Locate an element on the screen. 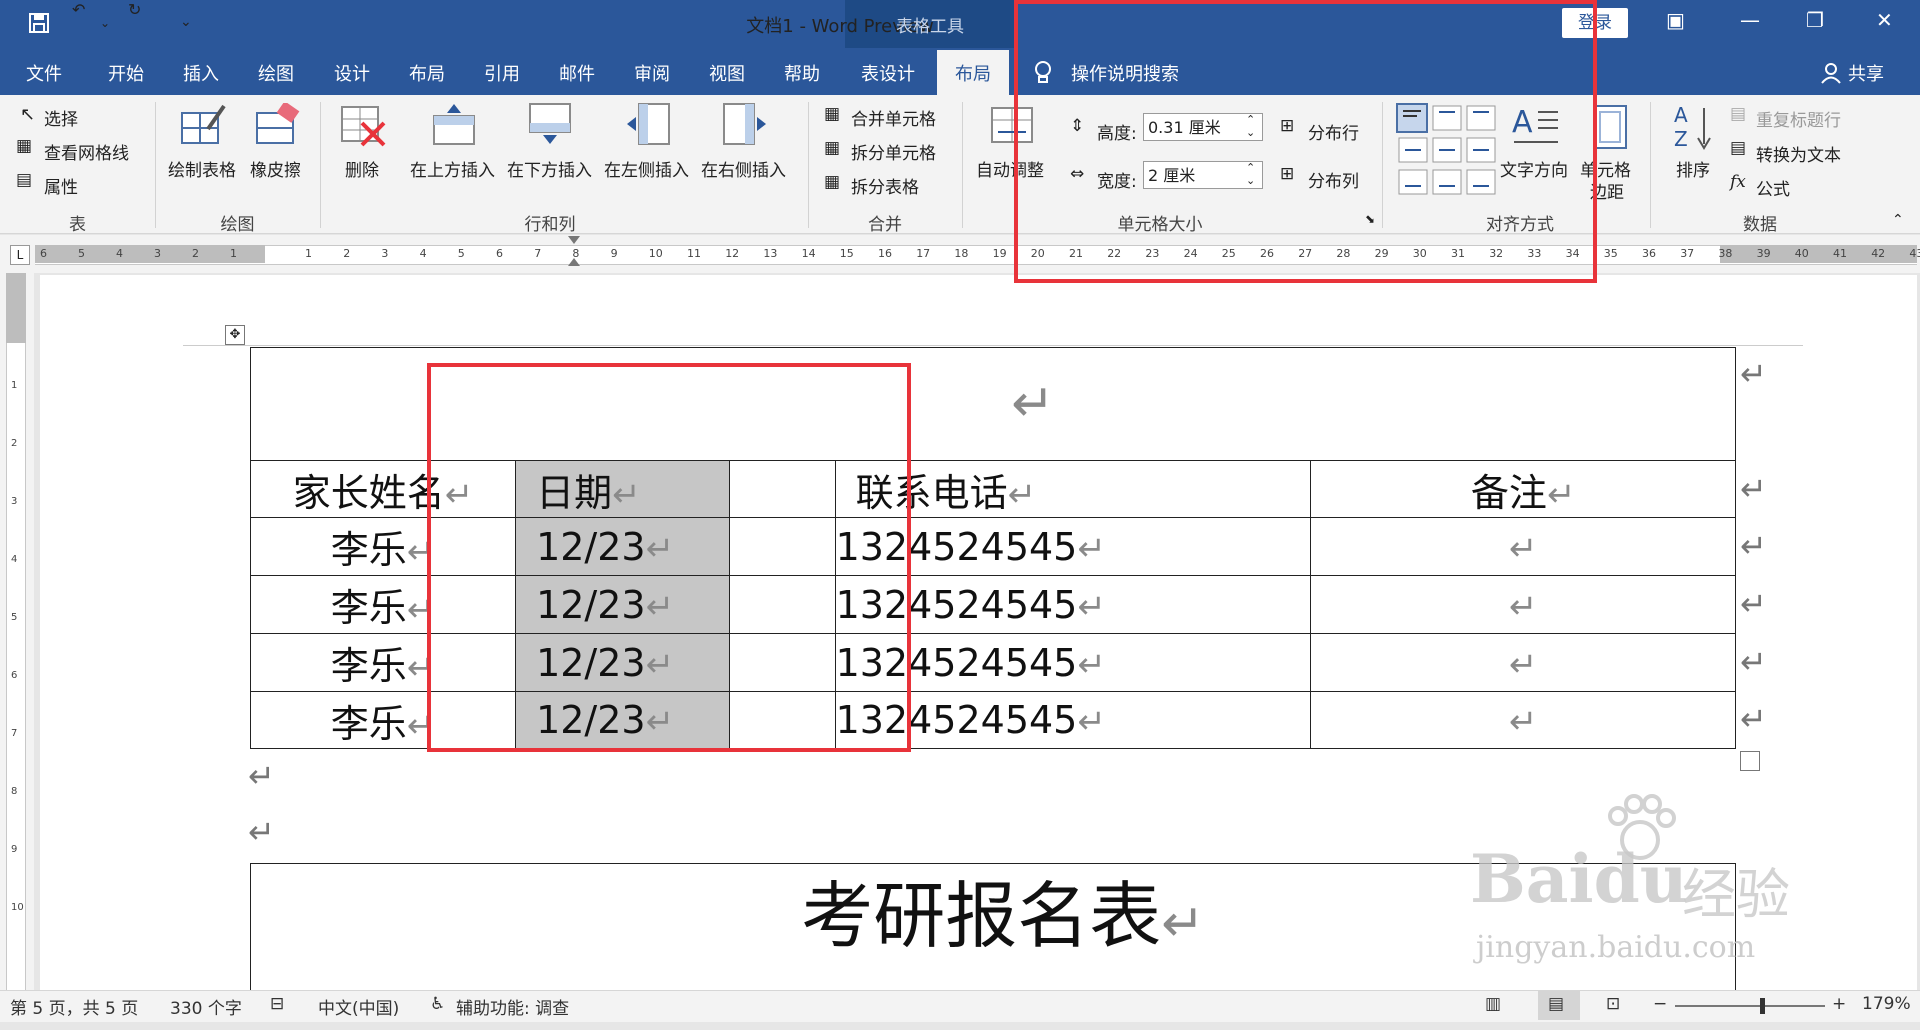 The image size is (1920, 1030). zoom-thumb is located at coordinates (1762, 1006).